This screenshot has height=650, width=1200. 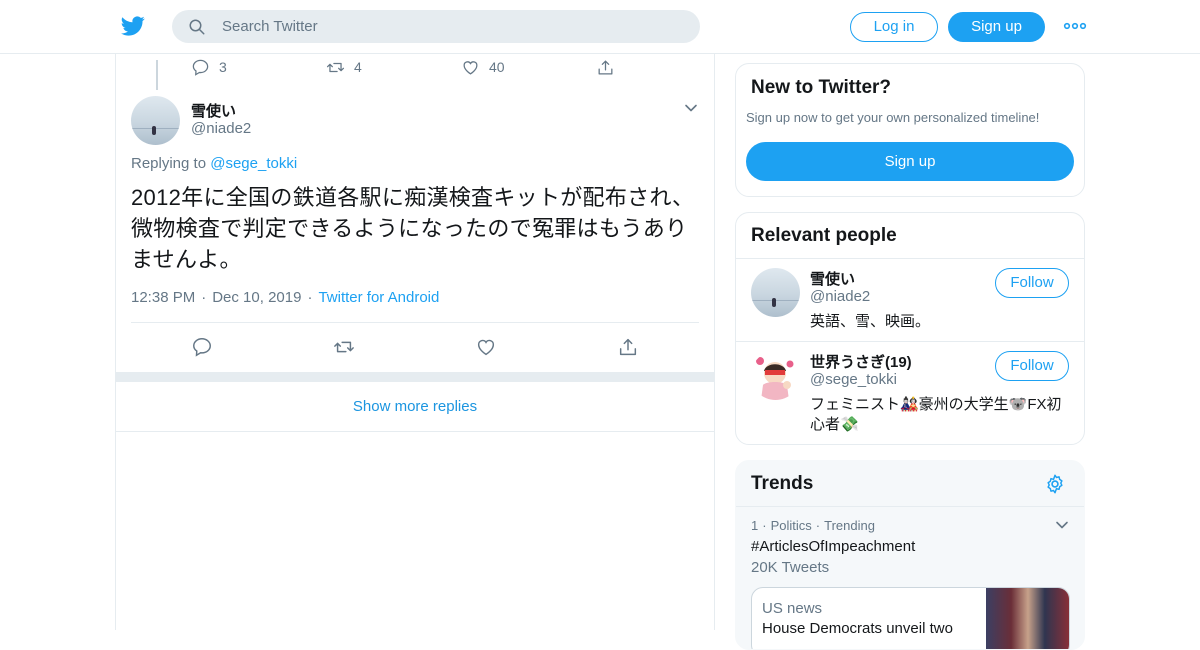 I want to click on trend-meta: 1 · Politics · Trending, so click(x=813, y=525).